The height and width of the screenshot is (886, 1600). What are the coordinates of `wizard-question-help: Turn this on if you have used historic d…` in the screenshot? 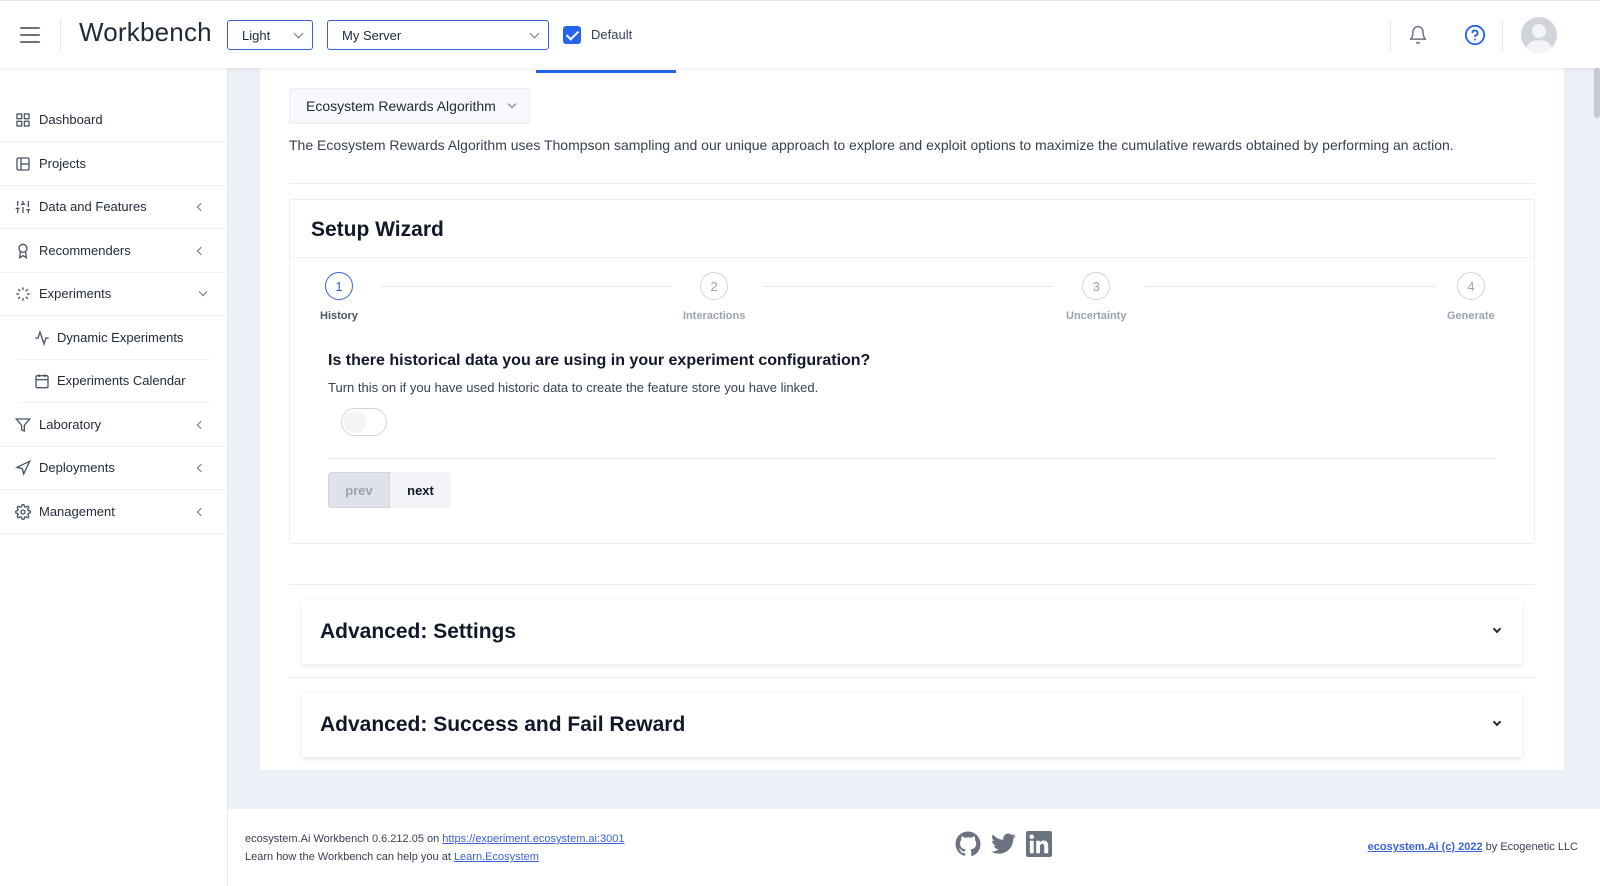 It's located at (573, 387).